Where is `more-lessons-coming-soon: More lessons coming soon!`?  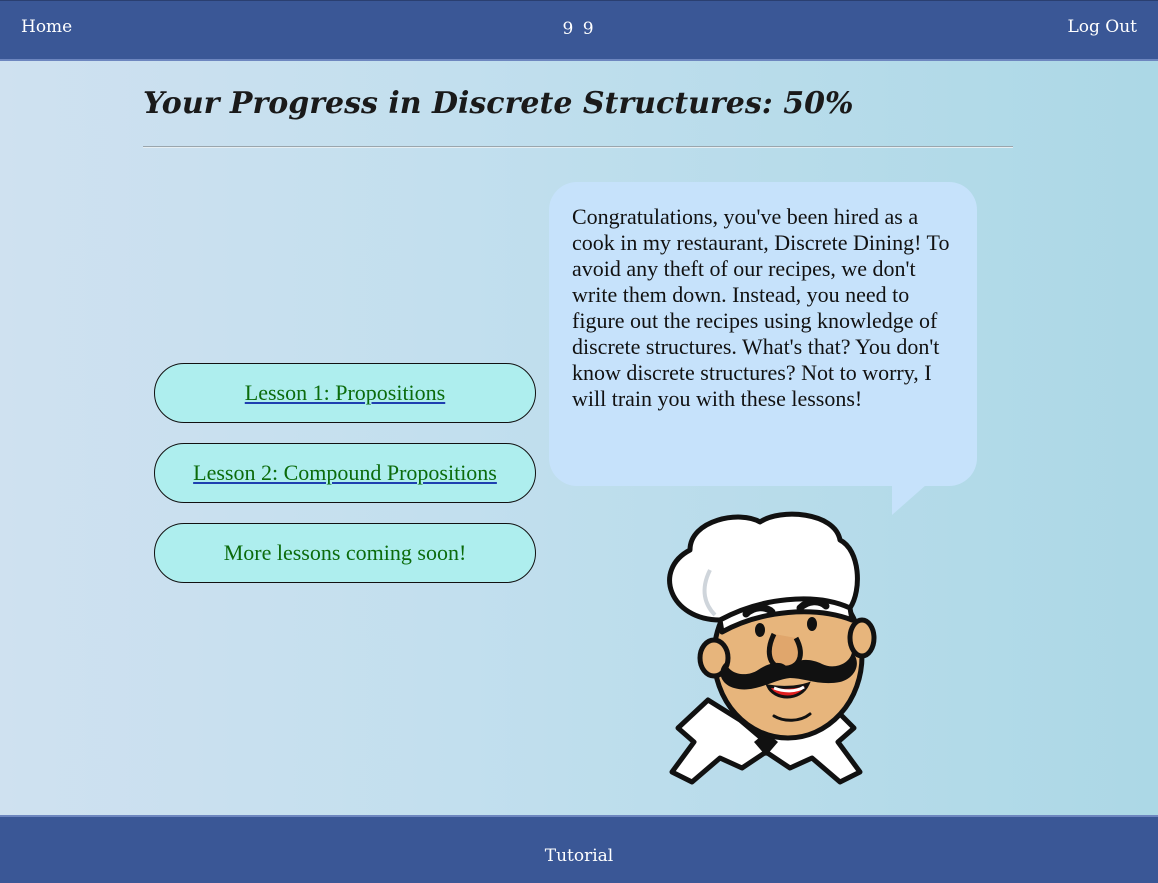 more-lessons-coming-soon: More lessons coming soon! is located at coordinates (345, 553).